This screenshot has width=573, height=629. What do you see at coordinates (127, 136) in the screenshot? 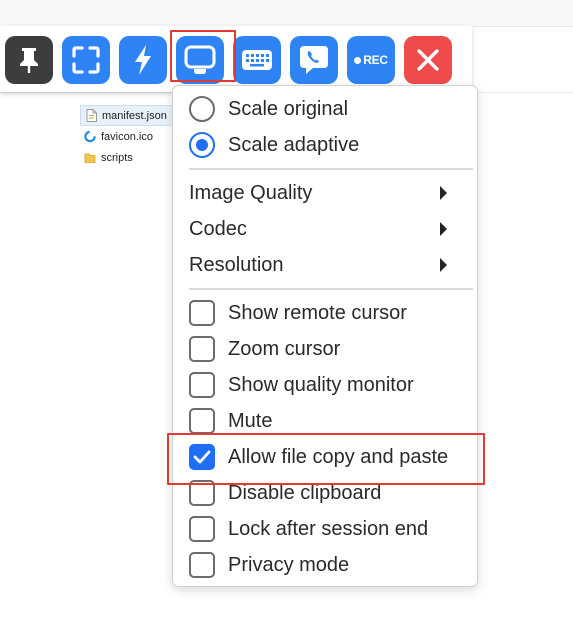
I see `file-name: favicon.ico` at bounding box center [127, 136].